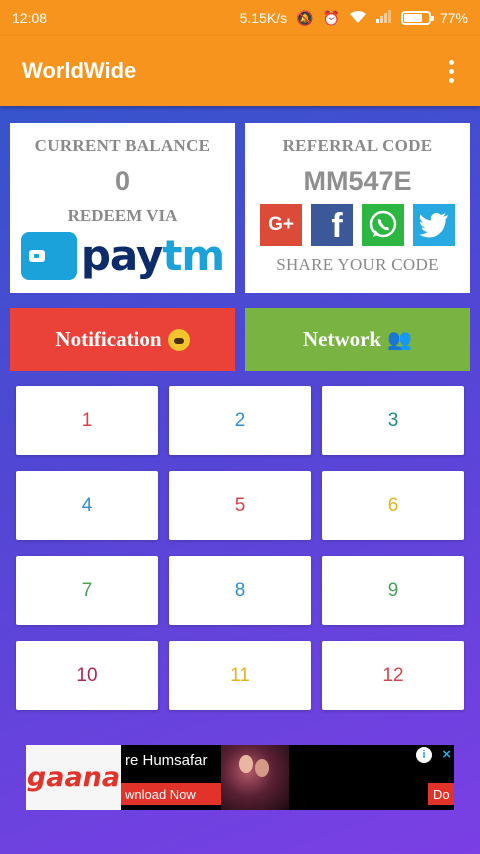 This screenshot has width=480, height=854. I want to click on share-label: SHARE YOUR CODE, so click(357, 264).